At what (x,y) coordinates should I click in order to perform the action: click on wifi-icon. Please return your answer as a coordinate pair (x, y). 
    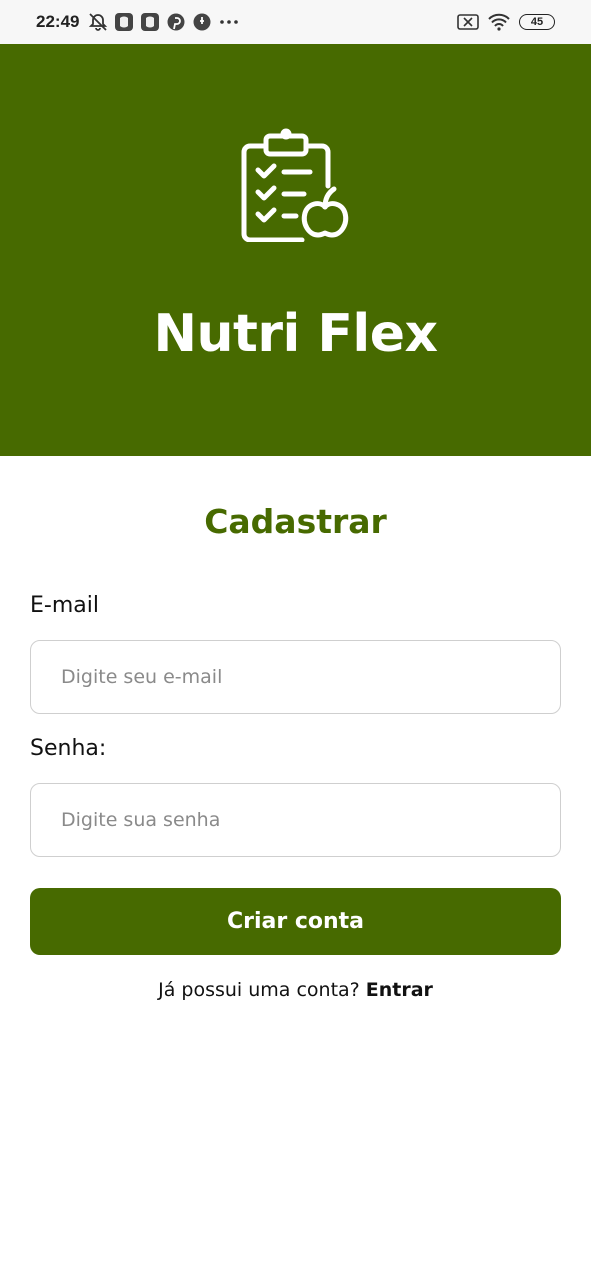
    Looking at the image, I should click on (499, 22).